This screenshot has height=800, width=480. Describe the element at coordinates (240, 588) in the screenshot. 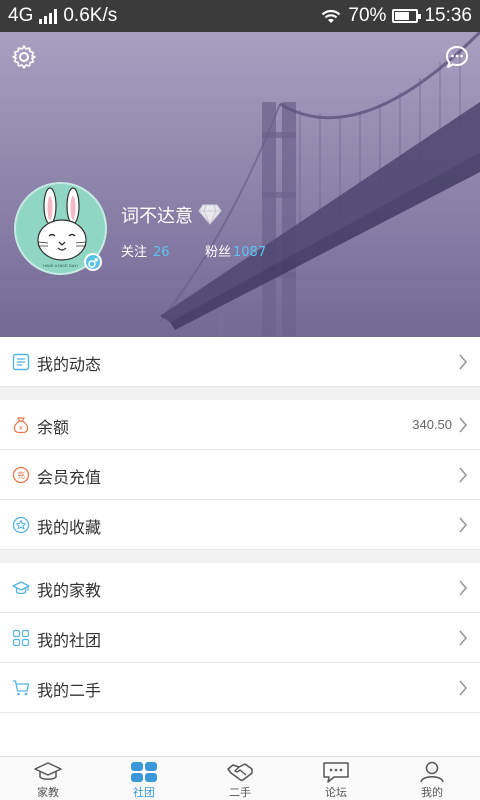

I see `menu-item-my-tutoring: 我的家教` at that location.